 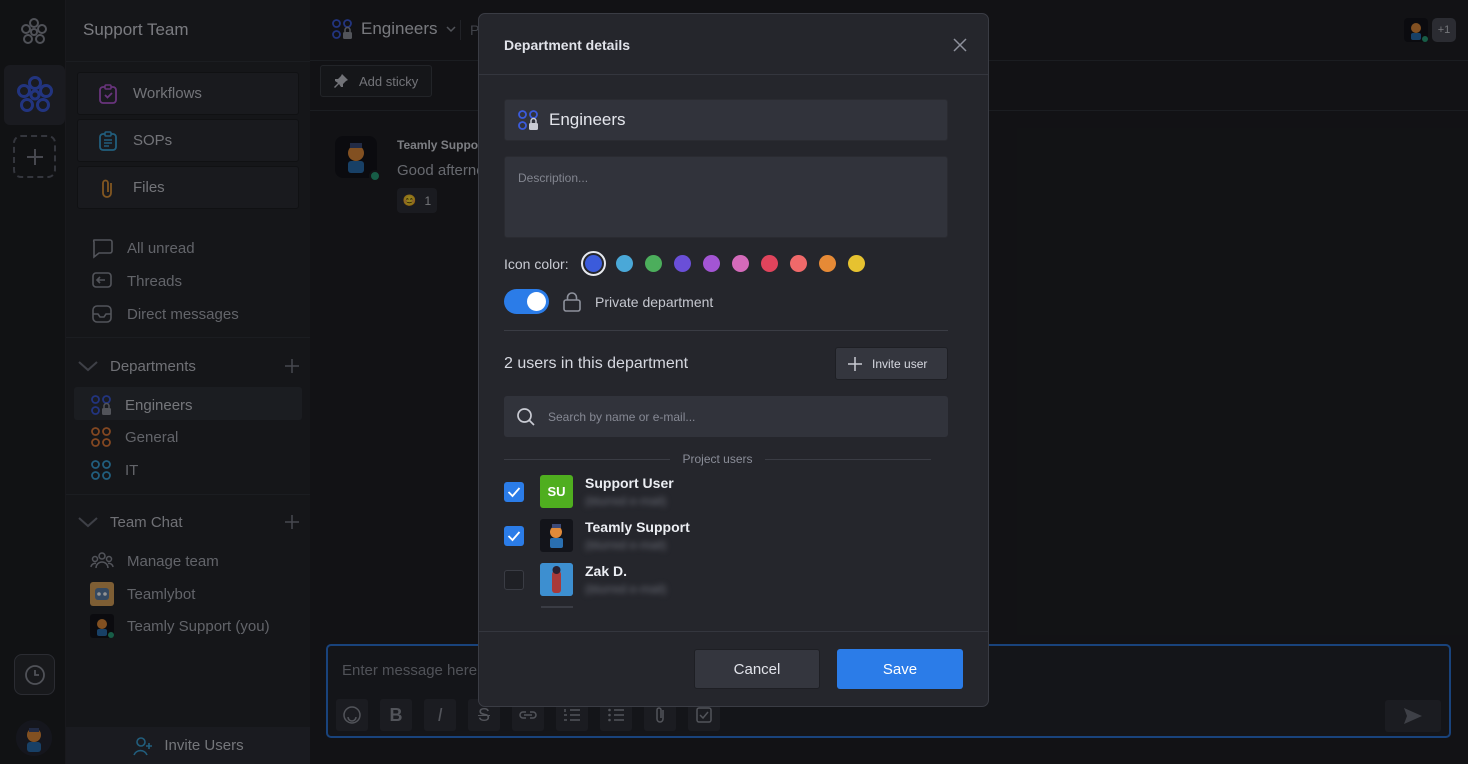 I want to click on icon-color-label: Icon color:, so click(x=536, y=263).